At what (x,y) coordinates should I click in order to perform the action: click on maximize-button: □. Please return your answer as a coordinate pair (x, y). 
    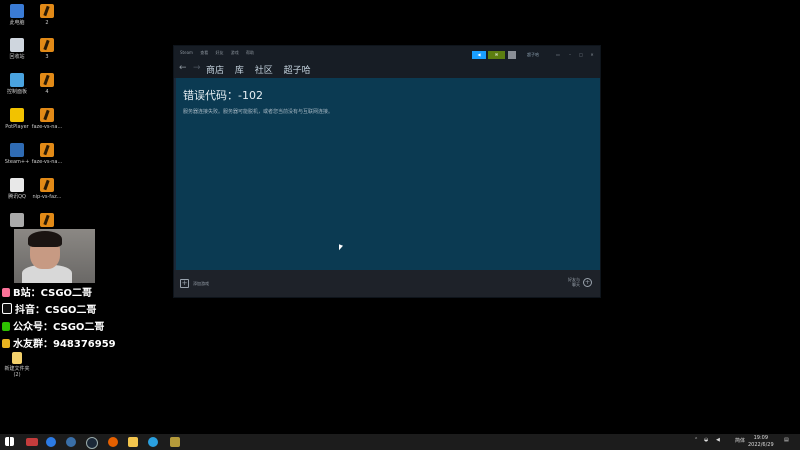
    Looking at the image, I should click on (581, 55).